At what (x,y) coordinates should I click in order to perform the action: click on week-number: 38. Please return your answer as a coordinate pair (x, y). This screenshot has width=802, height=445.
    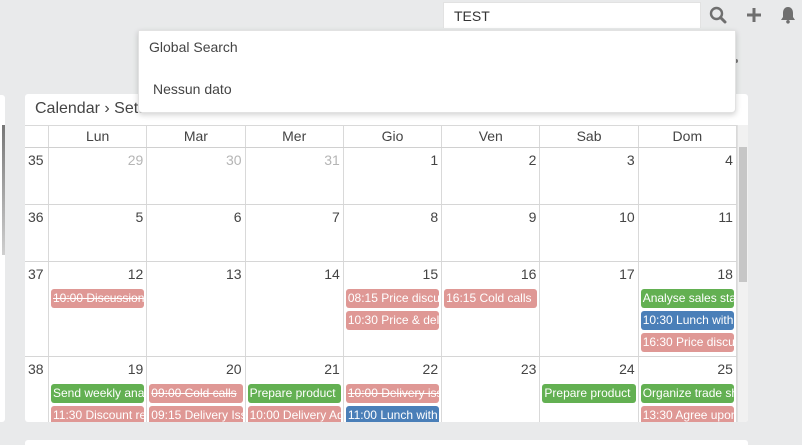
    Looking at the image, I should click on (37, 389).